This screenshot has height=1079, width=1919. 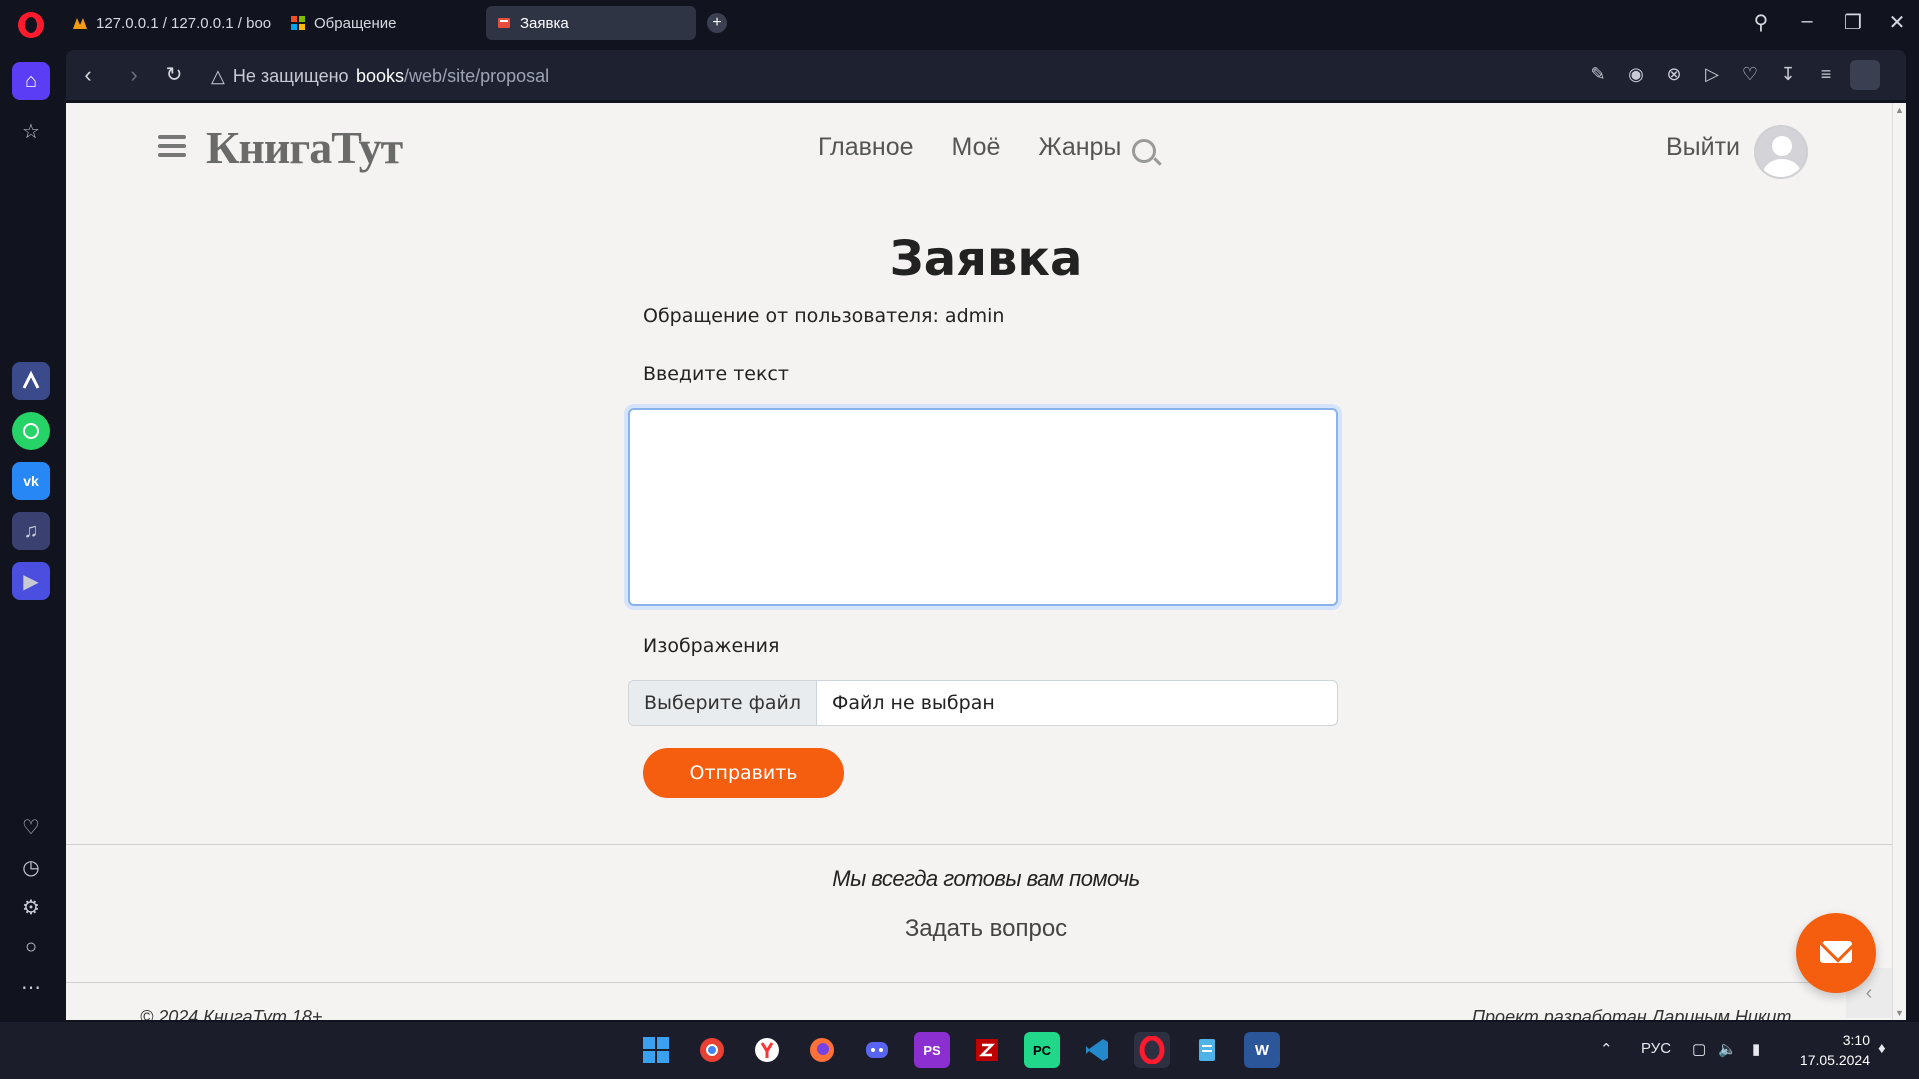 I want to click on whatsapp-icon, so click(x=31, y=431).